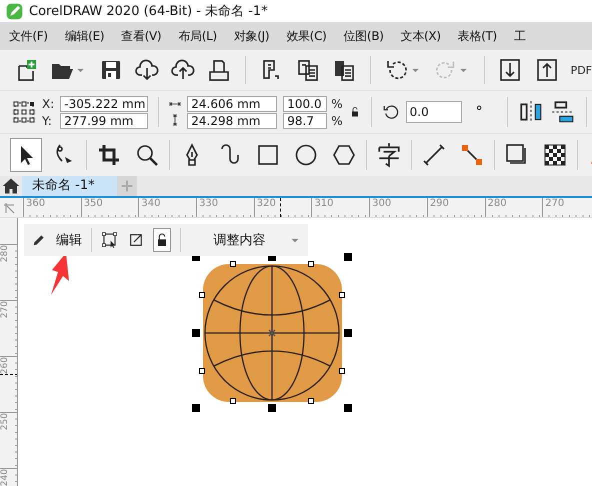 Image resolution: width=592 pixels, height=486 pixels. Describe the element at coordinates (280, 207) in the screenshot. I see `cursor-marker` at that location.